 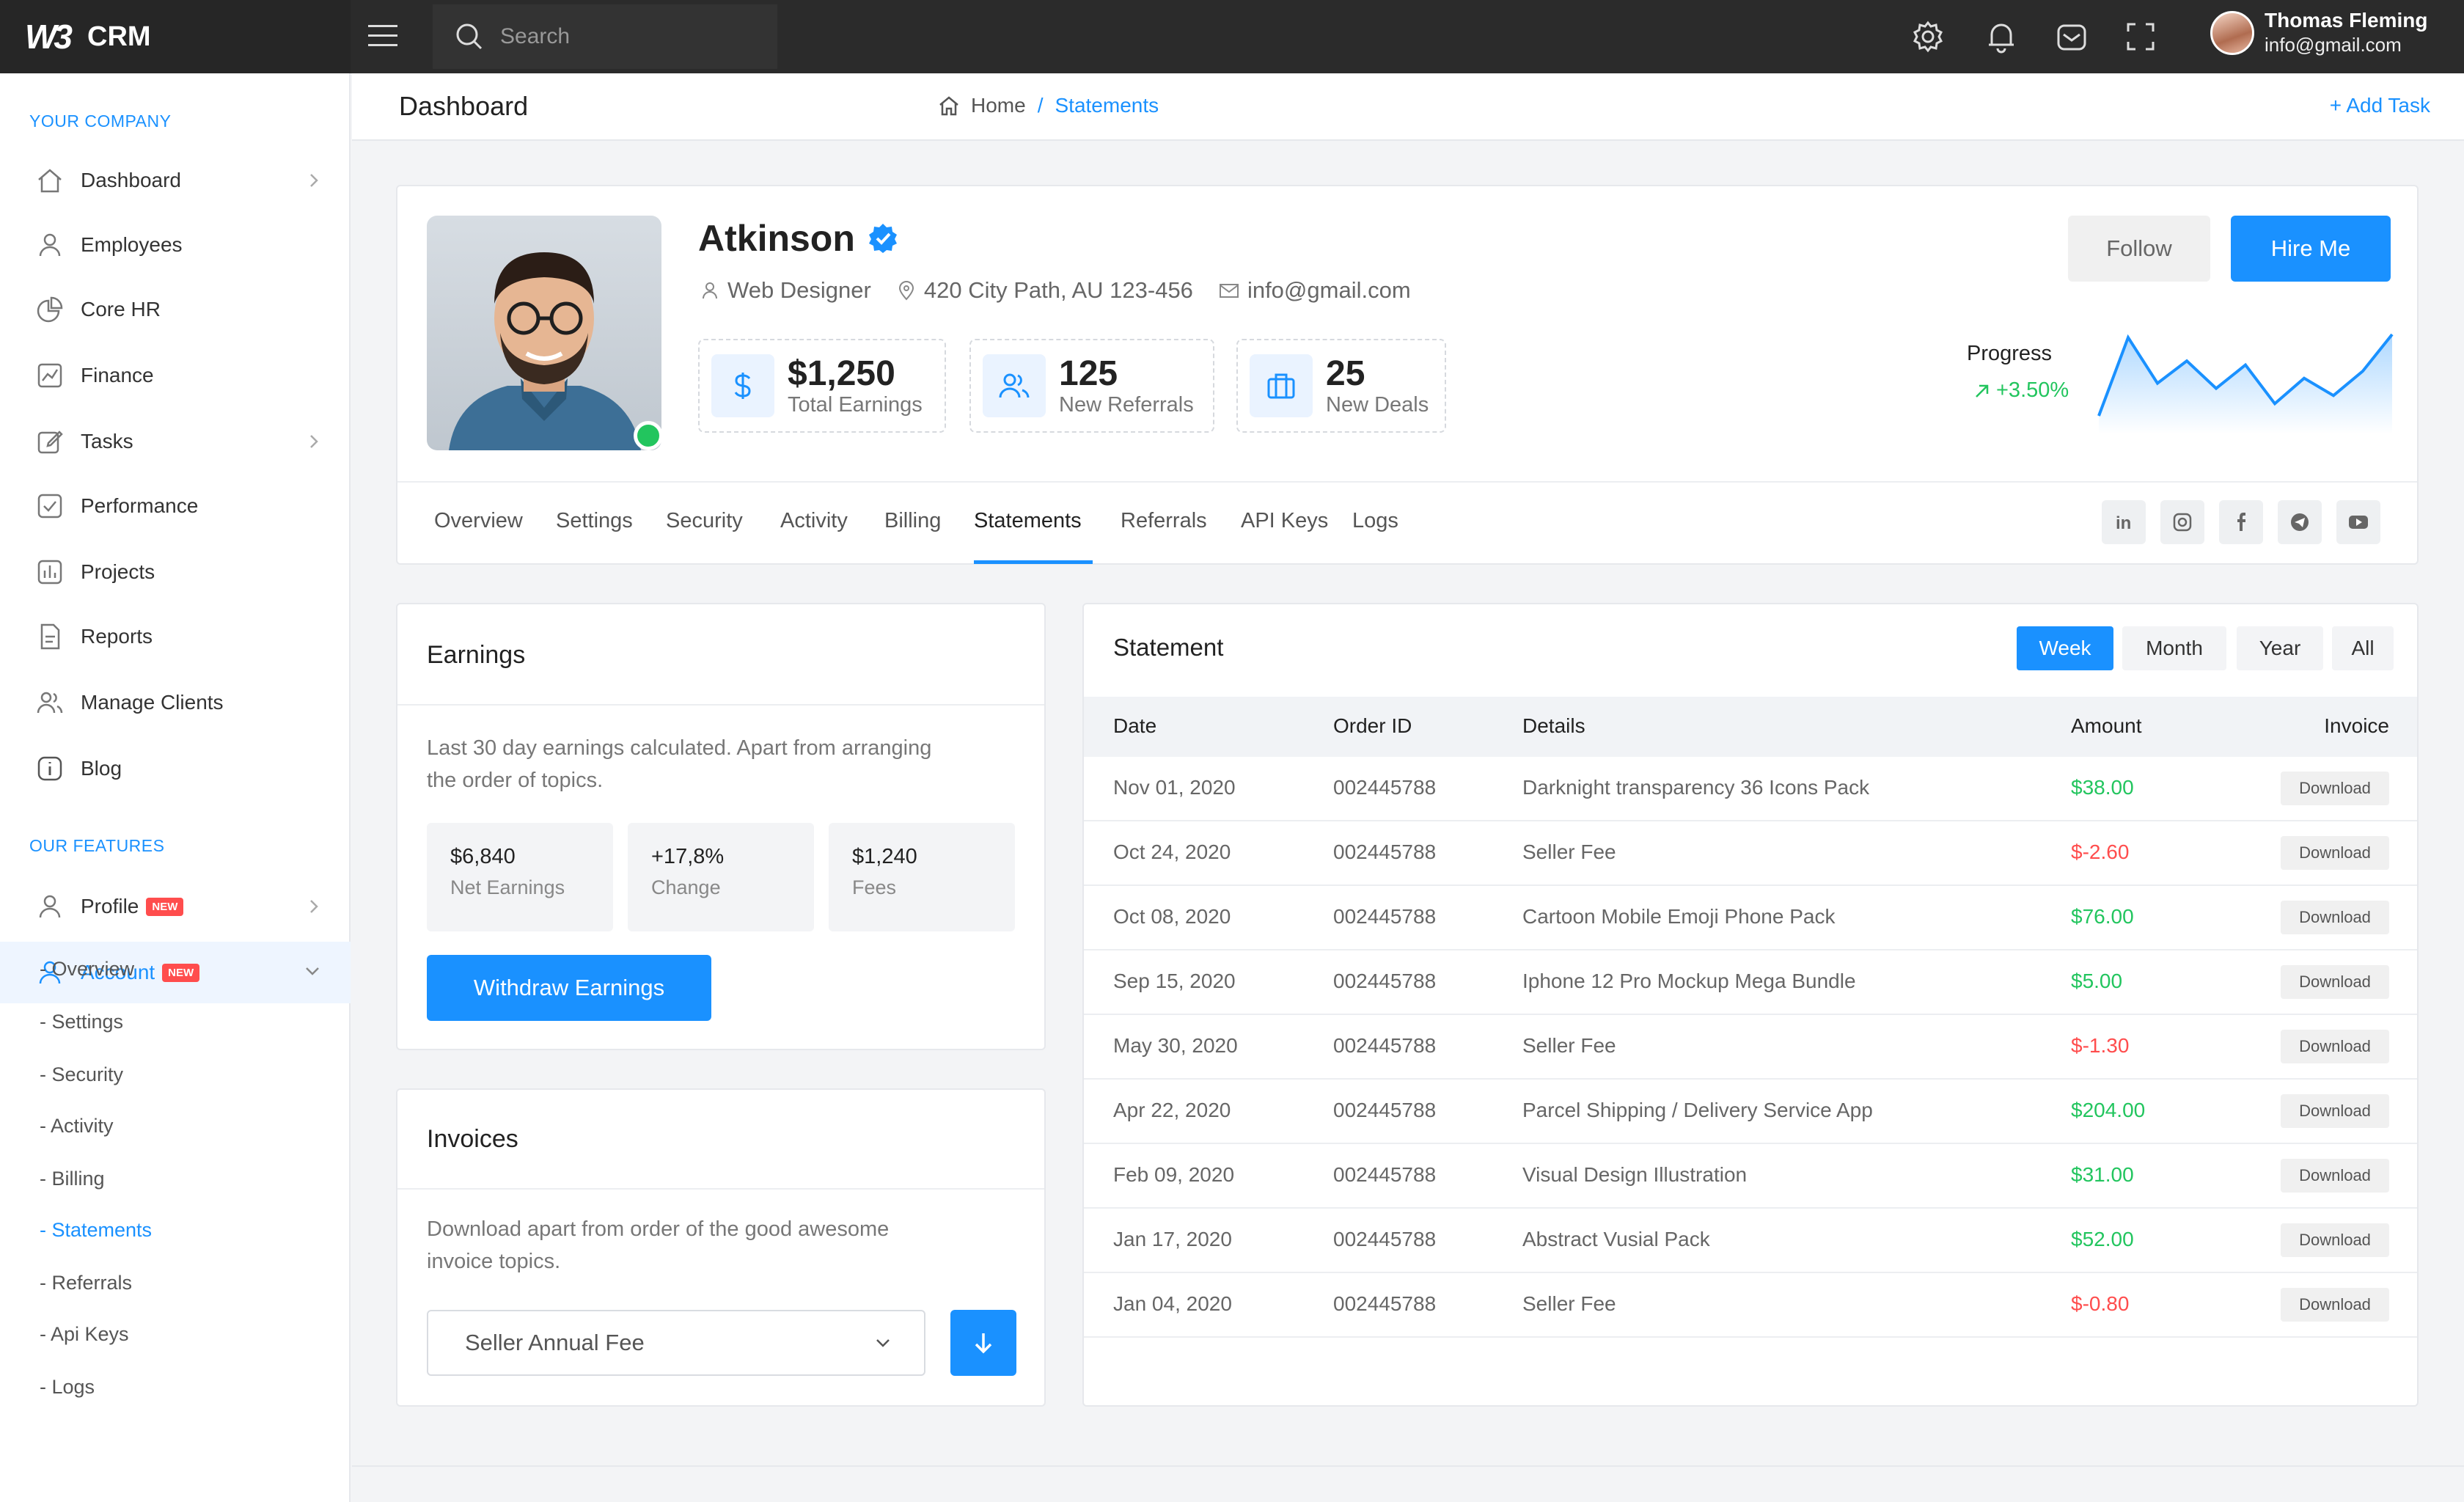 I want to click on telegram-icon, so click(x=2300, y=522).